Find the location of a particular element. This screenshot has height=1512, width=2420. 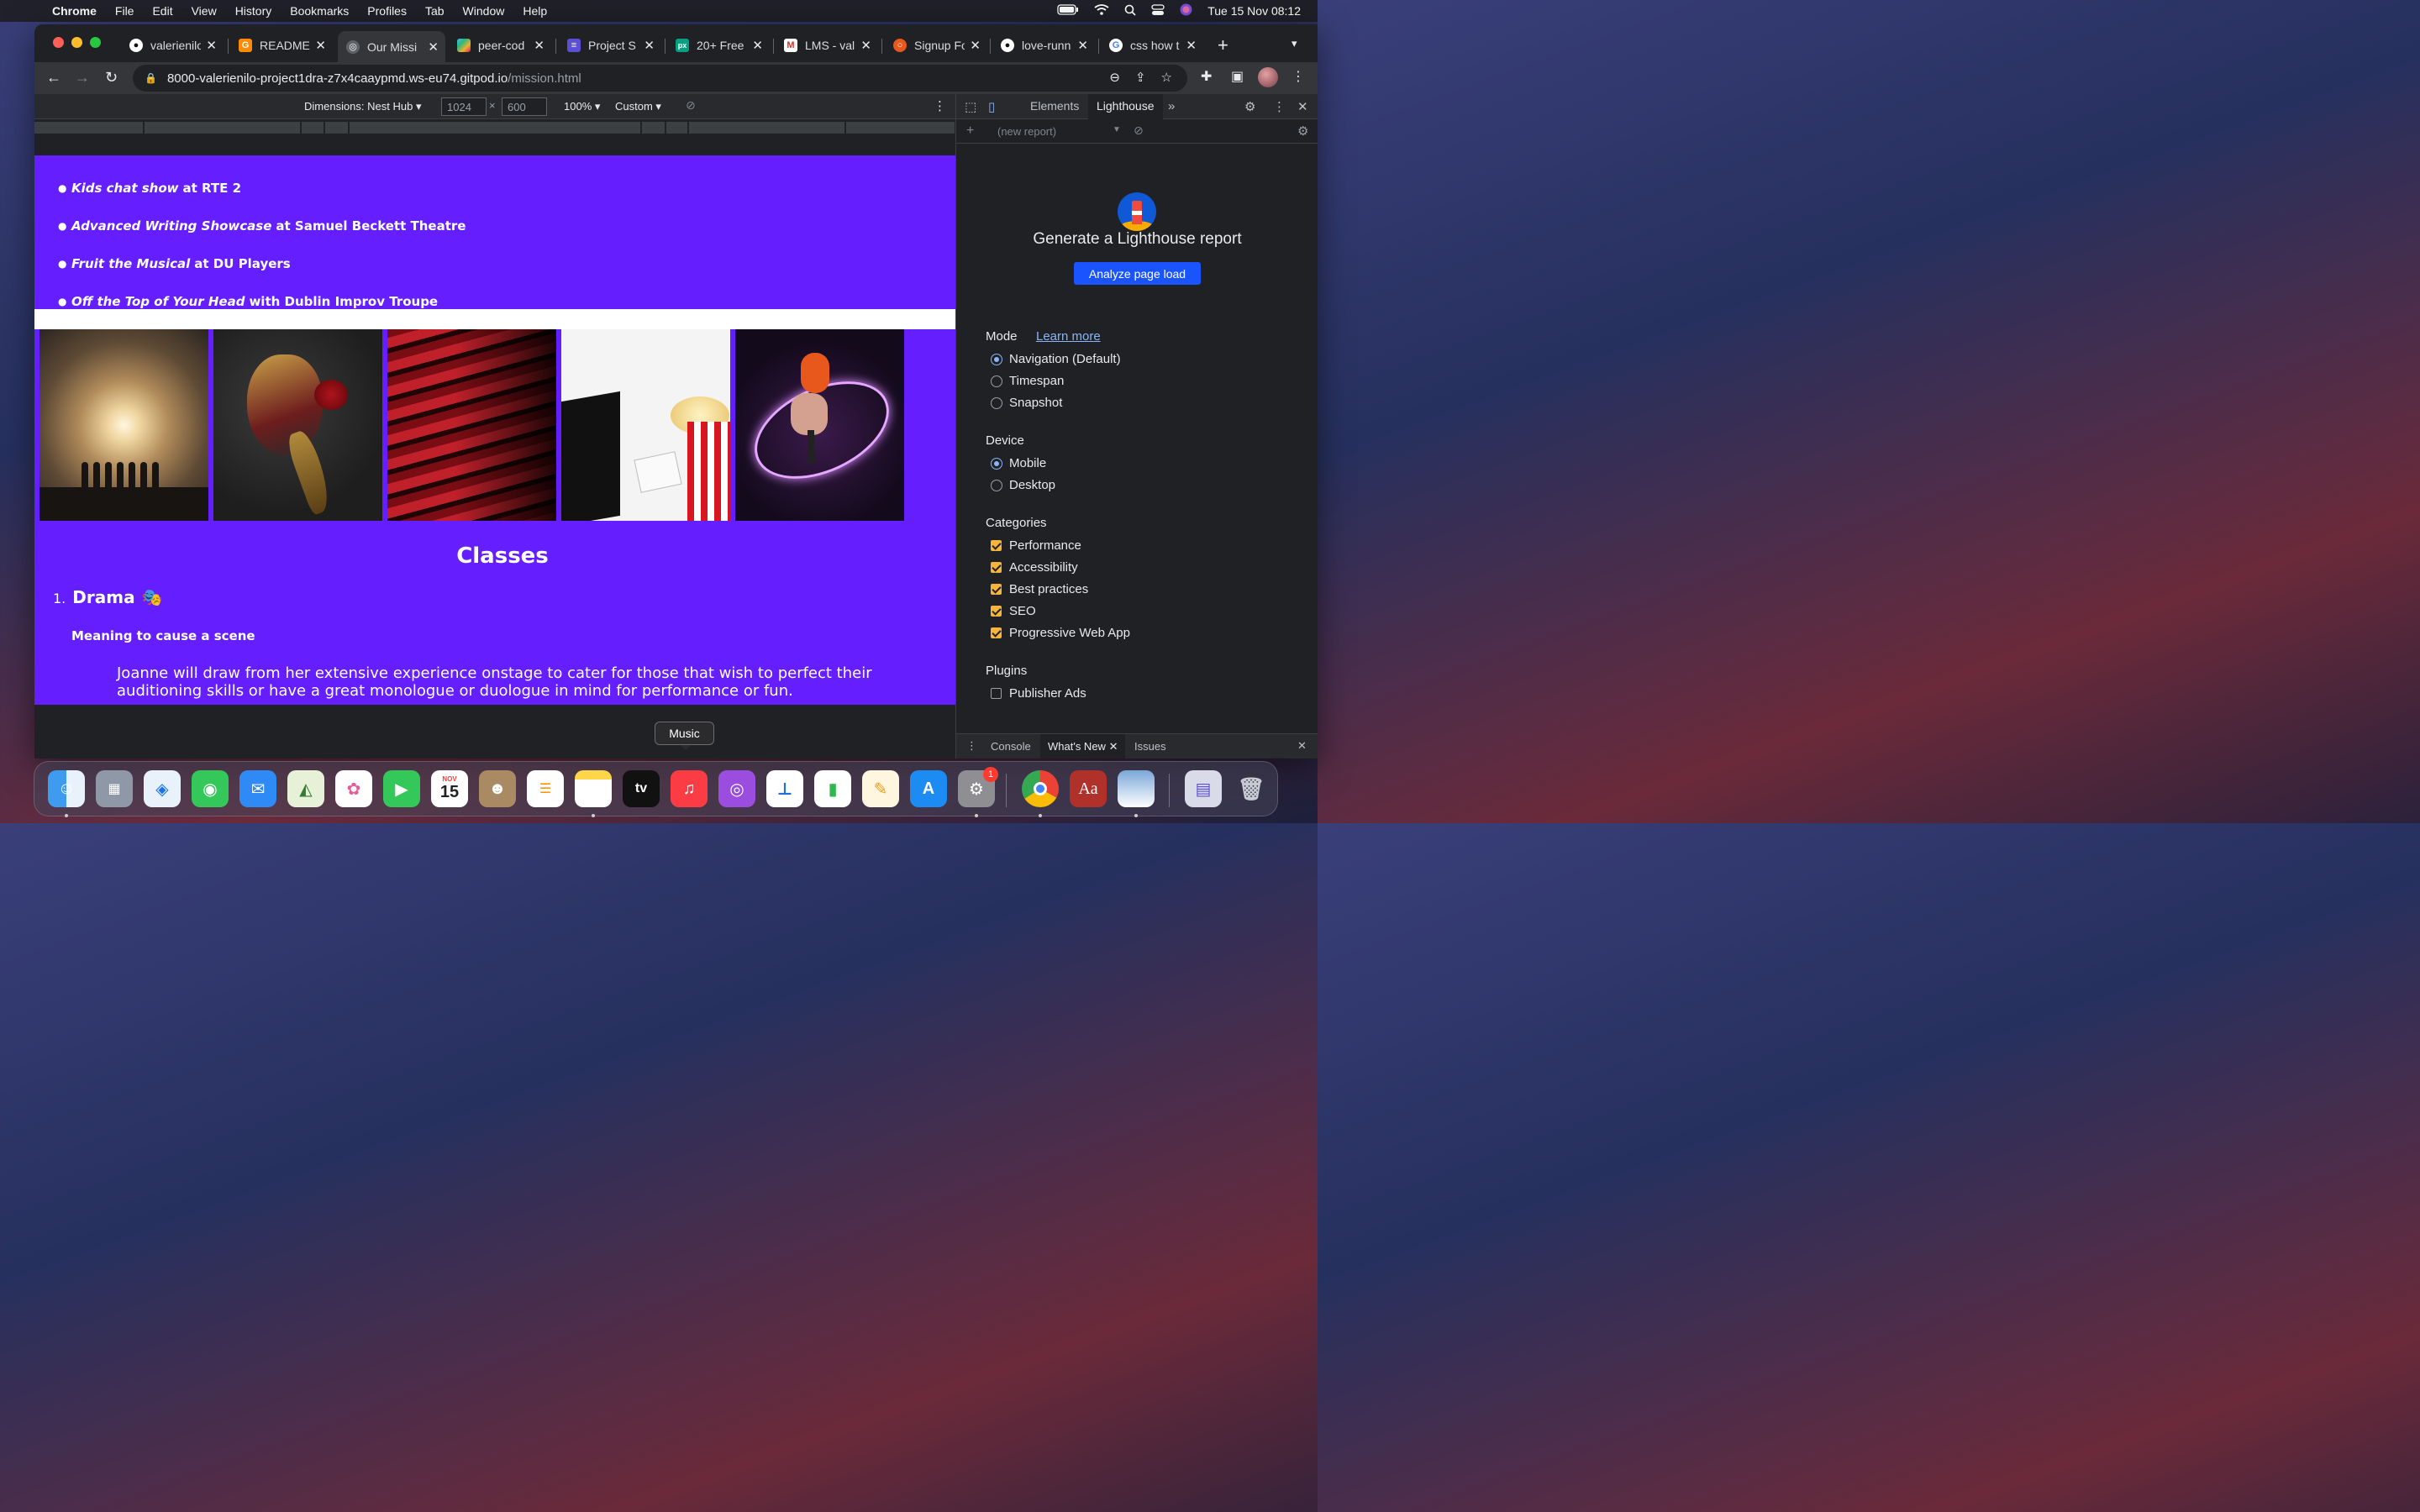

menu-tab: Tab is located at coordinates (435, 11).